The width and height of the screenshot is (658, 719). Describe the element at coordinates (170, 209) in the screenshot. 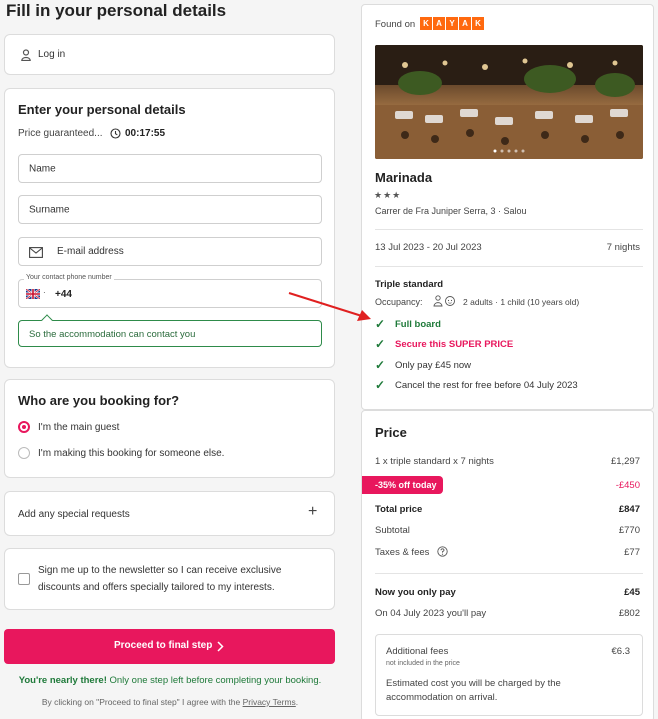

I see `surname-field: Surname` at that location.